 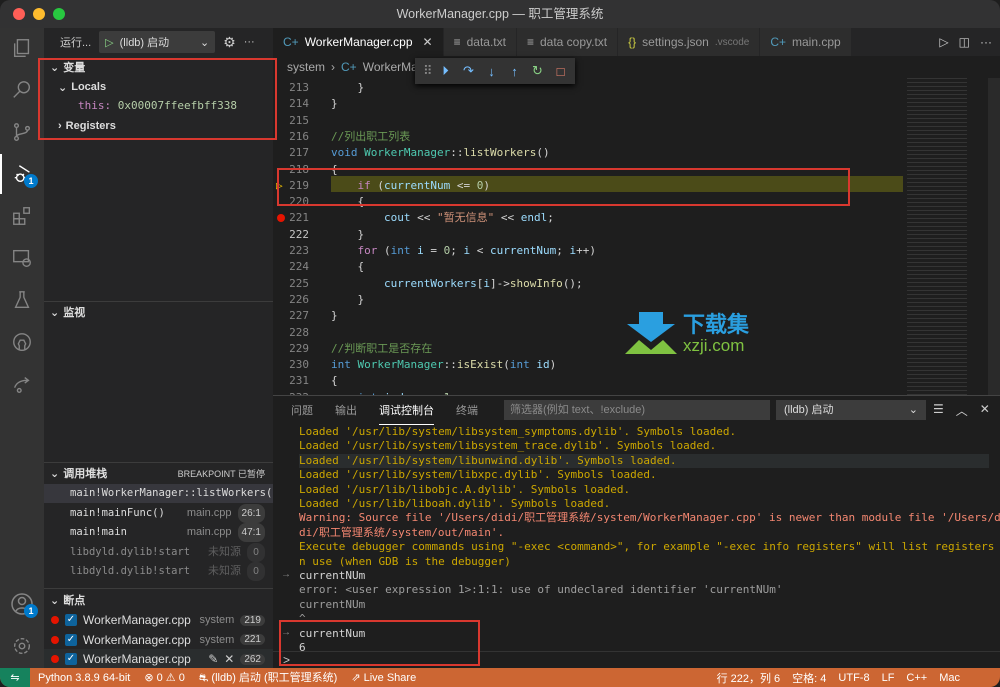 What do you see at coordinates (158, 67) in the screenshot?
I see `variables-section-header: ⌄ 变量` at bounding box center [158, 67].